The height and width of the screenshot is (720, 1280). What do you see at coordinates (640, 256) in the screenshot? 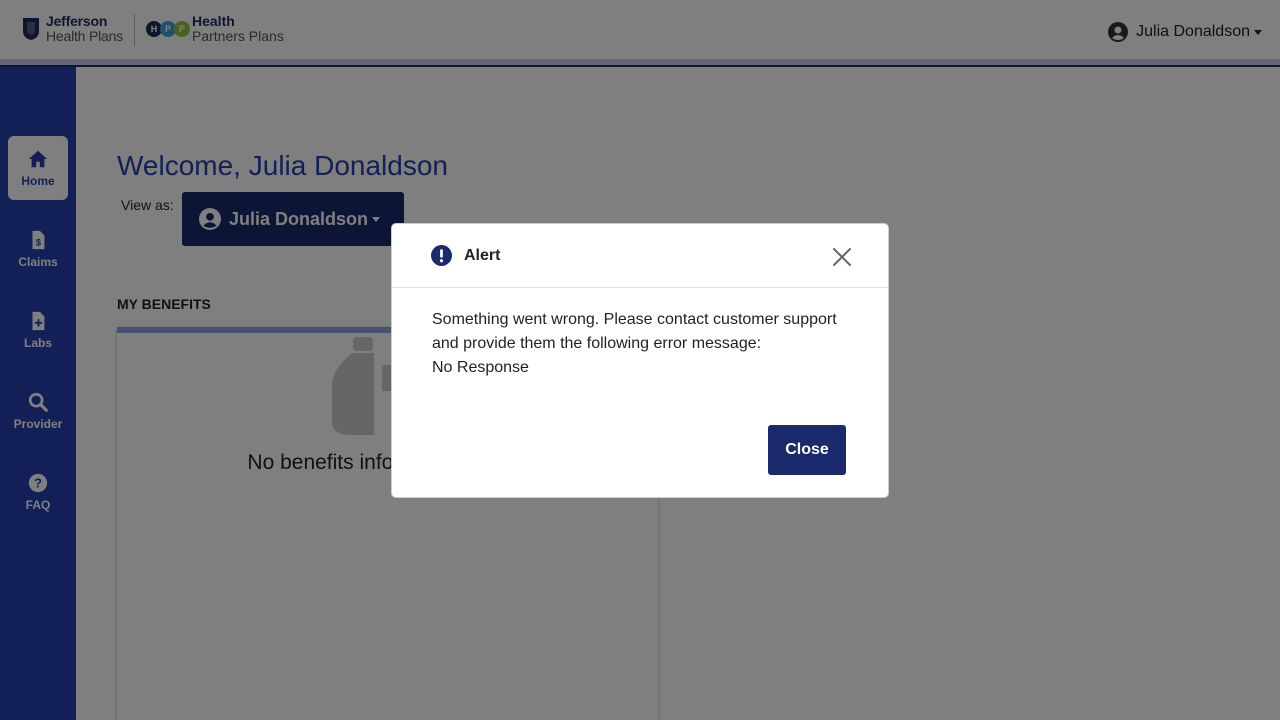
I see `modal-header: Alert` at bounding box center [640, 256].